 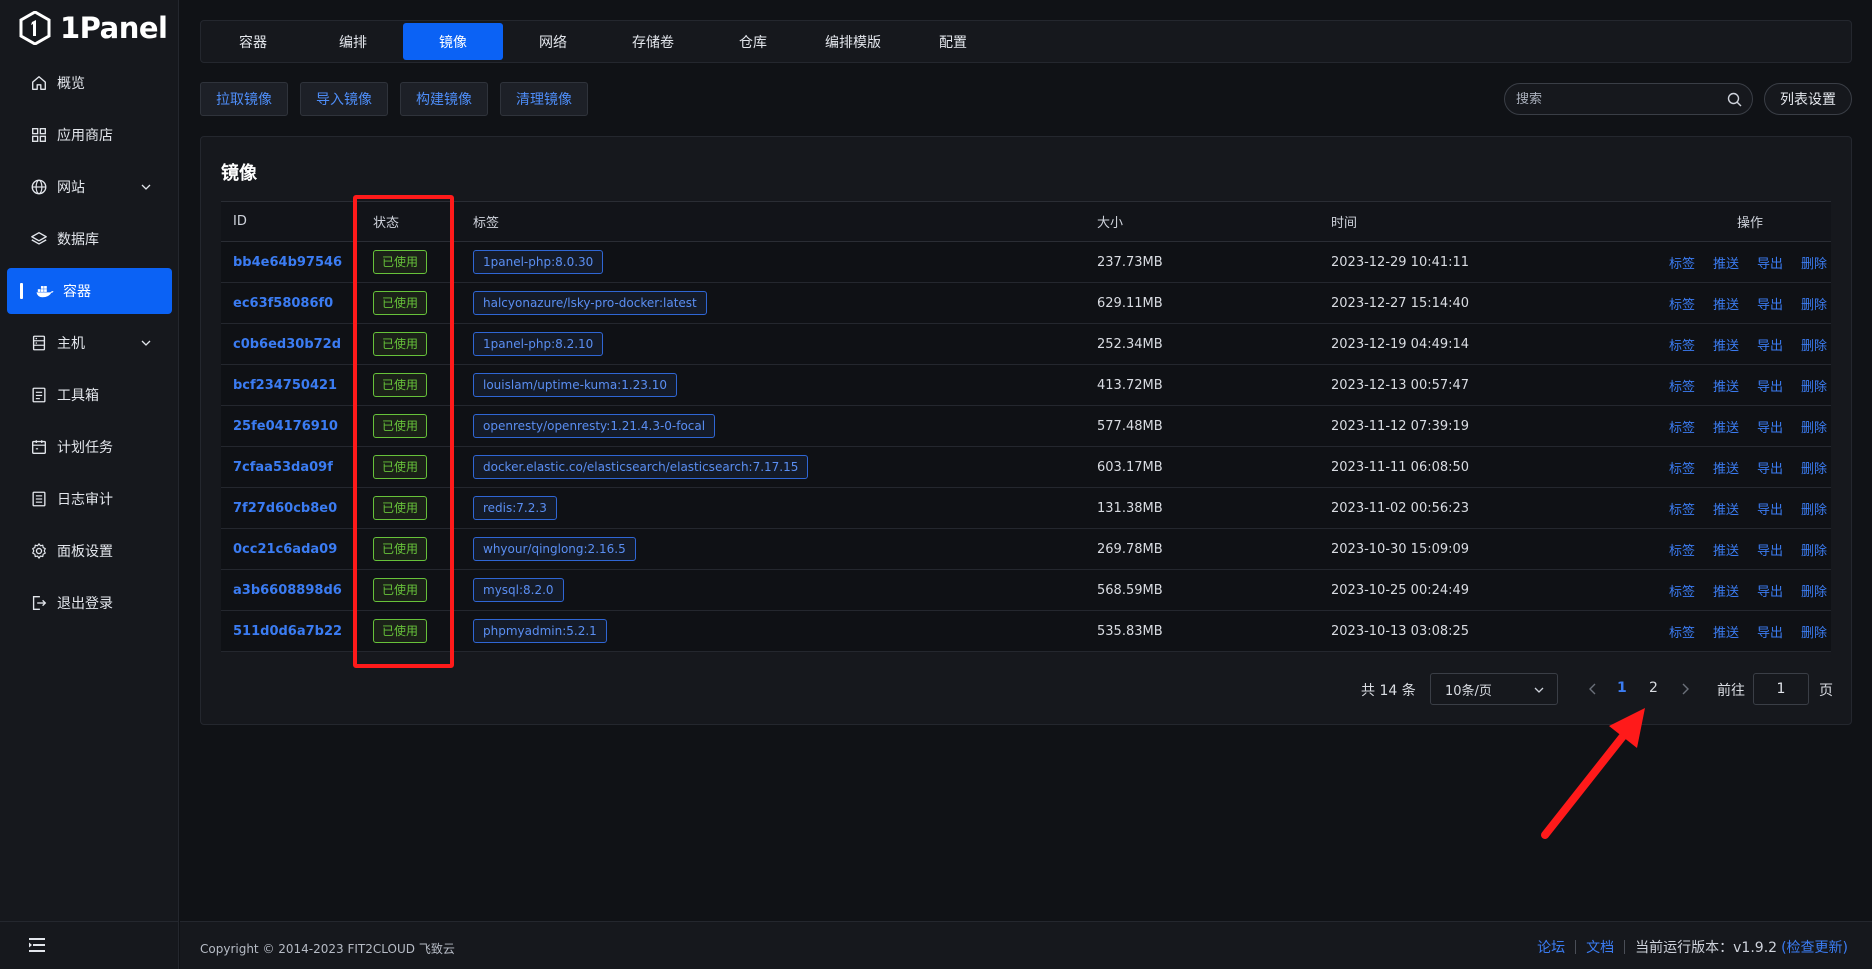 I want to click on tab-3: 网络, so click(x=553, y=41).